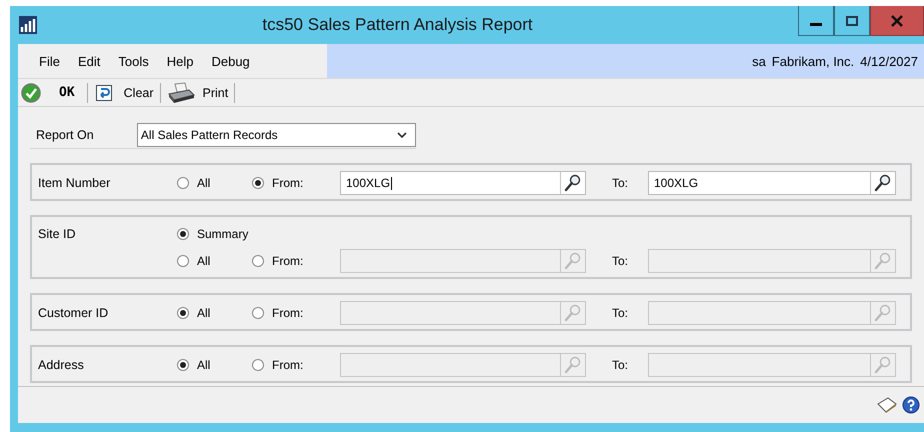  I want to click on menu-item: Tools, so click(133, 61).